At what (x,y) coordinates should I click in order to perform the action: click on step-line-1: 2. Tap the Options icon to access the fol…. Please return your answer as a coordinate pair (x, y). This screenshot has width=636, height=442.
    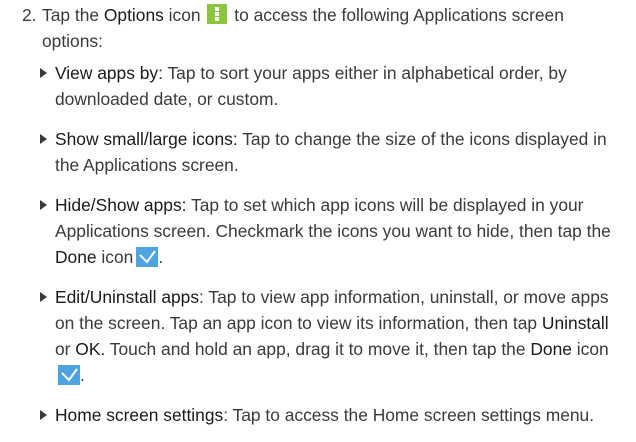
    Looking at the image, I should click on (322, 15).